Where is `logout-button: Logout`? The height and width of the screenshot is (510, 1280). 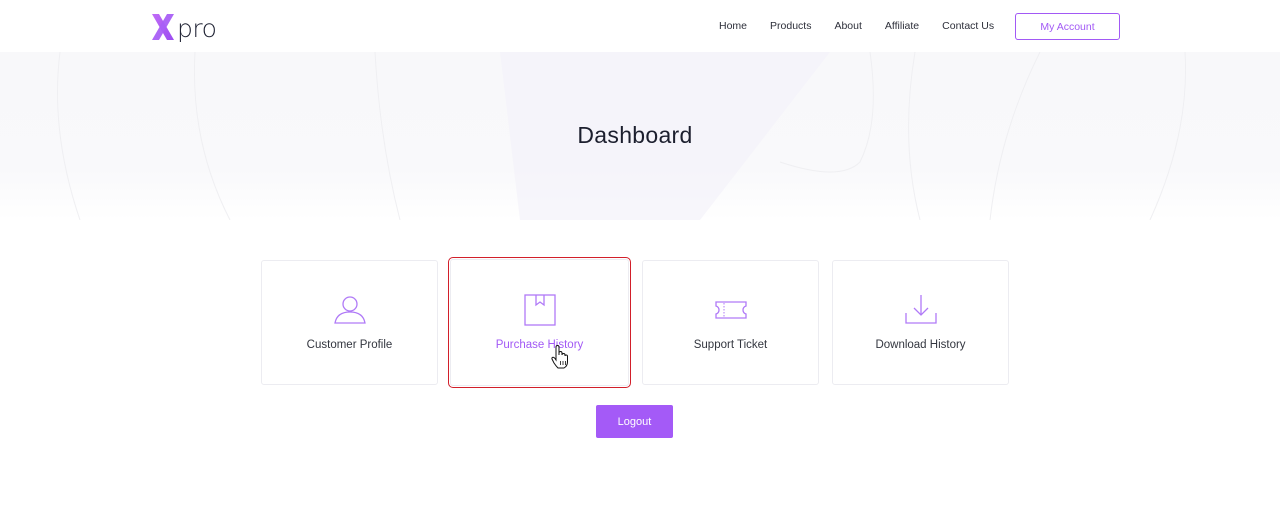
logout-button: Logout is located at coordinates (634, 421).